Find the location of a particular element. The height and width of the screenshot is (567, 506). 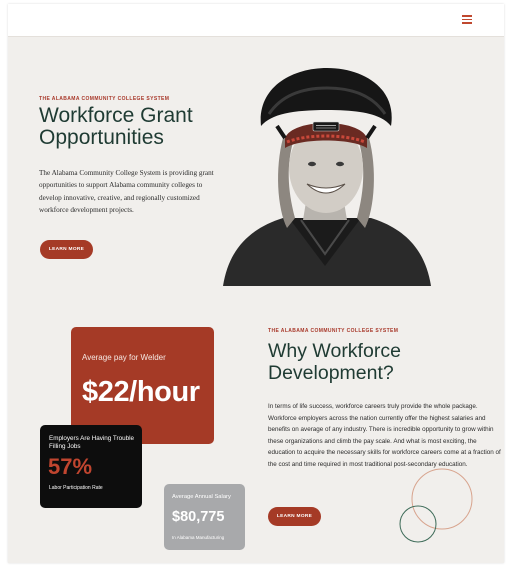

why-title: Why Workforce Development? is located at coordinates (334, 362).